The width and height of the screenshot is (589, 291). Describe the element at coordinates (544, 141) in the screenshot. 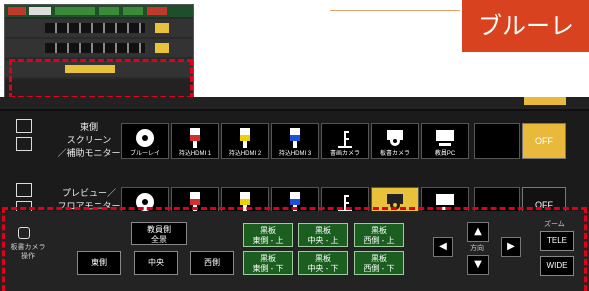

I see `off-button-row1: OFF` at that location.